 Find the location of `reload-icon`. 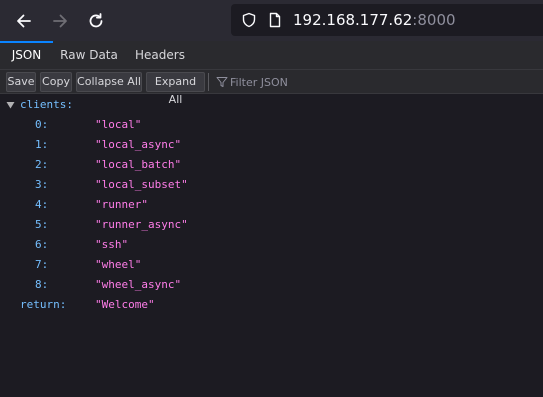

reload-icon is located at coordinates (96, 20).